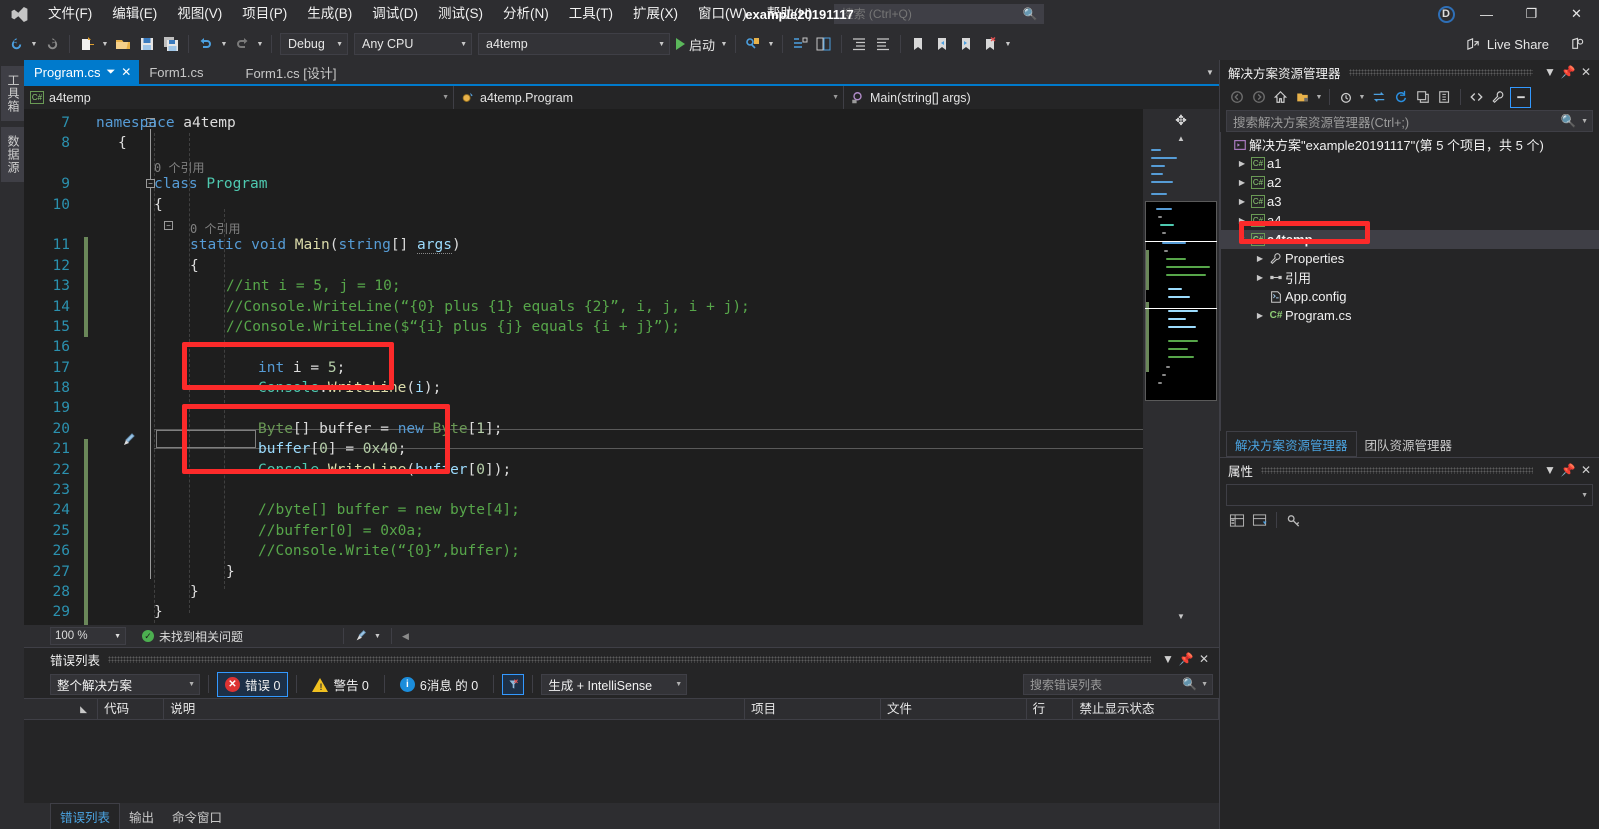 Image resolution: width=1599 pixels, height=829 pixels. What do you see at coordinates (141, 816) in the screenshot?
I see `bottom-tab-output: 输出` at bounding box center [141, 816].